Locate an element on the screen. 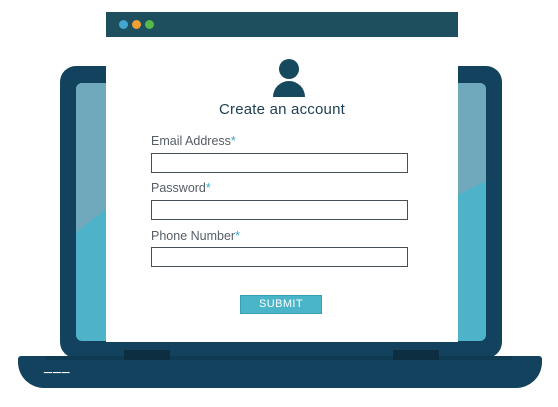  laptop-hinge-right is located at coordinates (416, 355).